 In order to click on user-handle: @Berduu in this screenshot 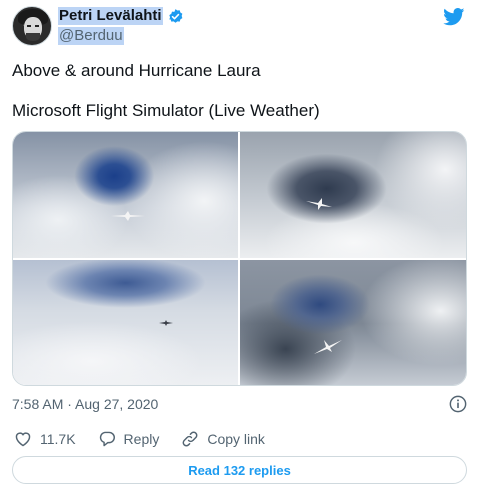, I will do `click(91, 36)`.